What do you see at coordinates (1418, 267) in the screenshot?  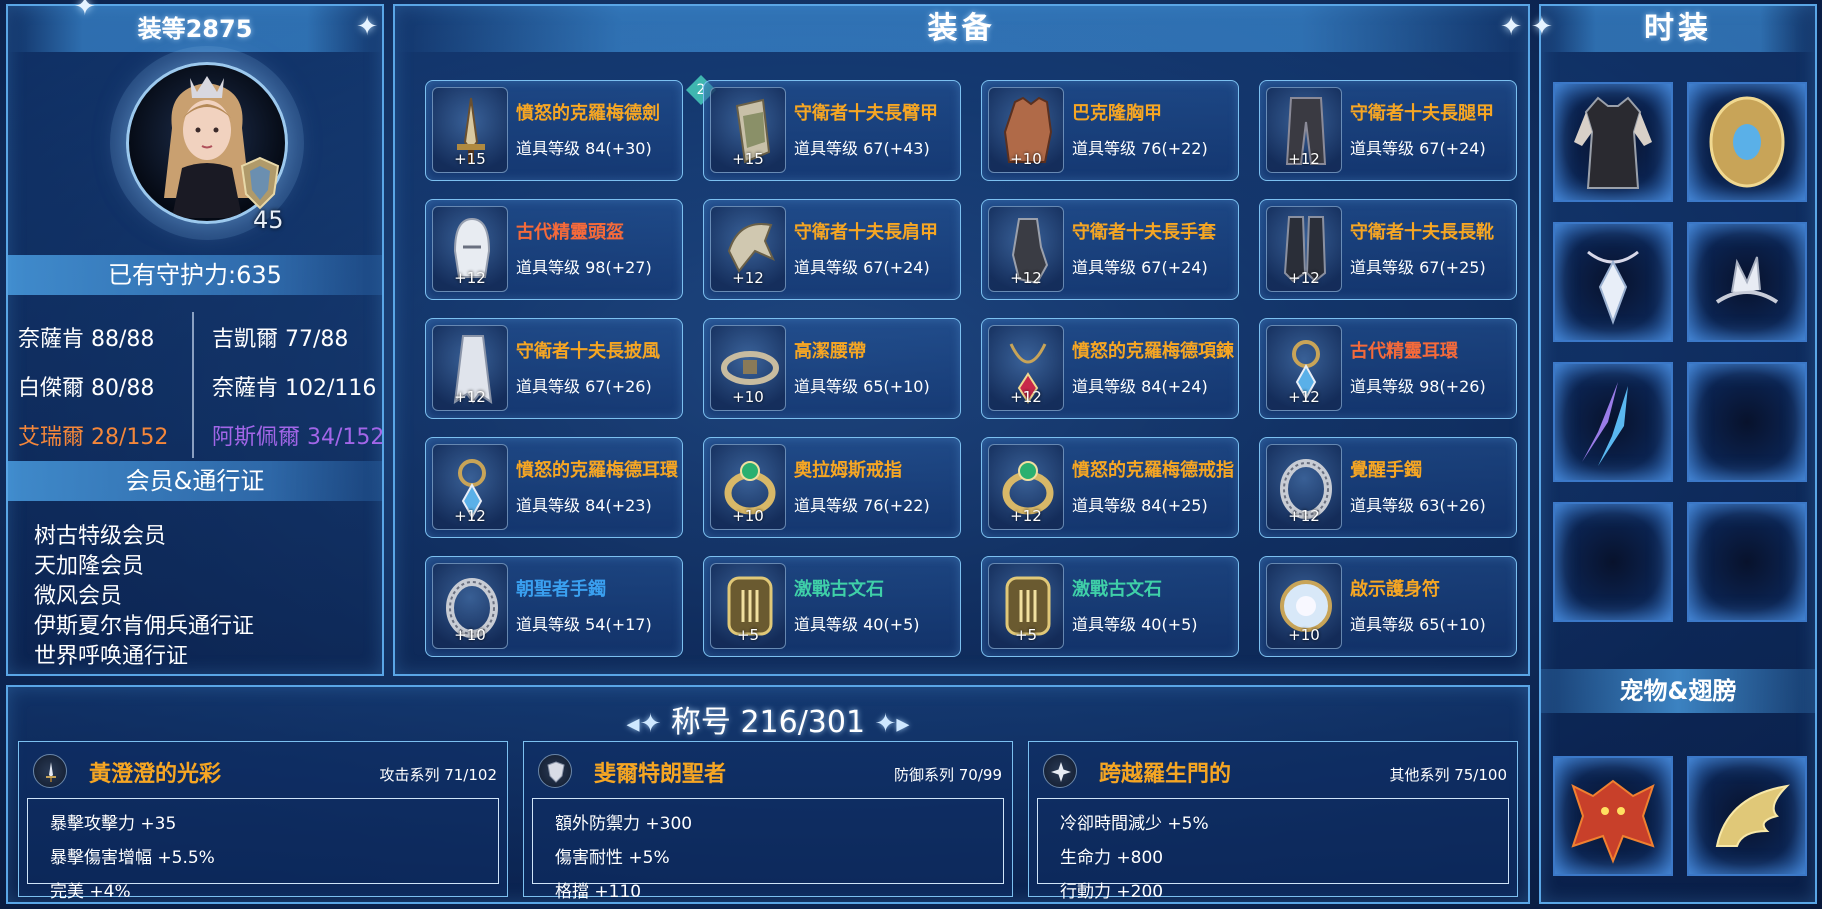 I see `item-level: 道具等级 67(+25)` at bounding box center [1418, 267].